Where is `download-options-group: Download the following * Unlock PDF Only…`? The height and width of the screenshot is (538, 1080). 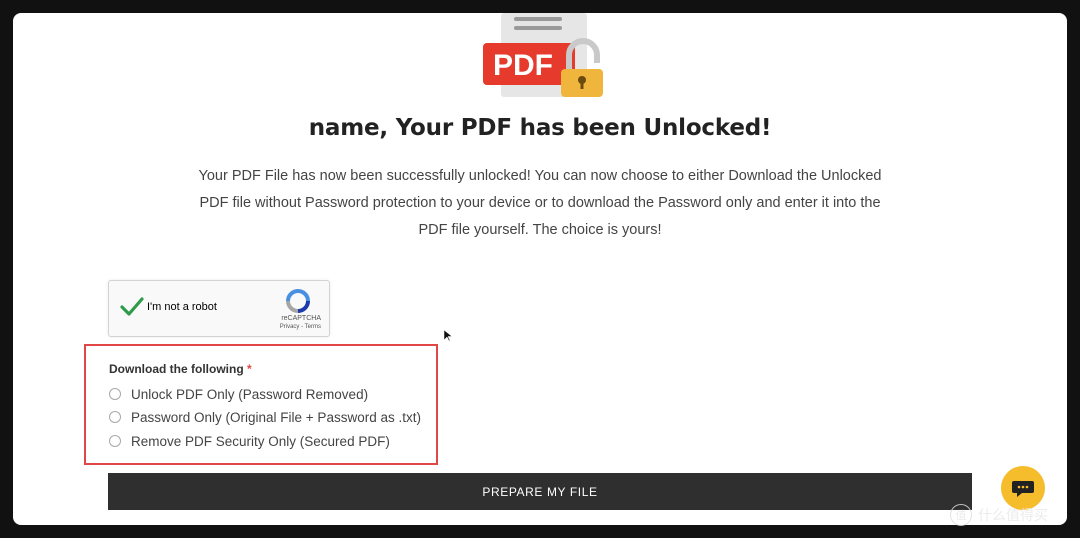
download-options-group: Download the following * Unlock PDF Only… is located at coordinates (261, 404).